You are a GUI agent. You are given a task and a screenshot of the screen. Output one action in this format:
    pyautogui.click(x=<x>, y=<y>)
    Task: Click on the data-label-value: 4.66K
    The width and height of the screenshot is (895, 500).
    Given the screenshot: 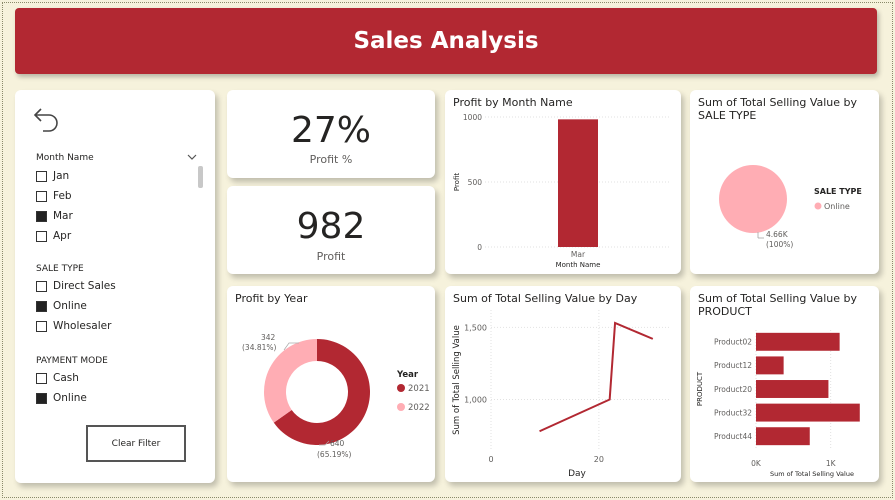 What is the action you would take?
    pyautogui.click(x=777, y=234)
    